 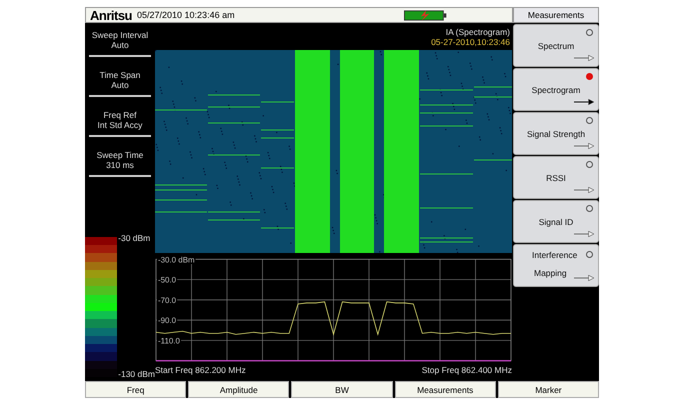 I want to click on y-axis-label: -110.0, so click(x=169, y=341).